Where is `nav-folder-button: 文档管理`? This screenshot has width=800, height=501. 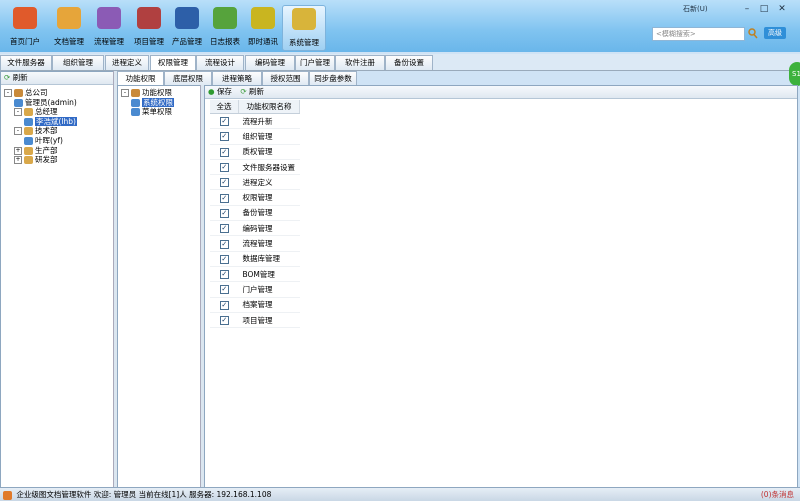
nav-folder-button: 文档管理 is located at coordinates (69, 27).